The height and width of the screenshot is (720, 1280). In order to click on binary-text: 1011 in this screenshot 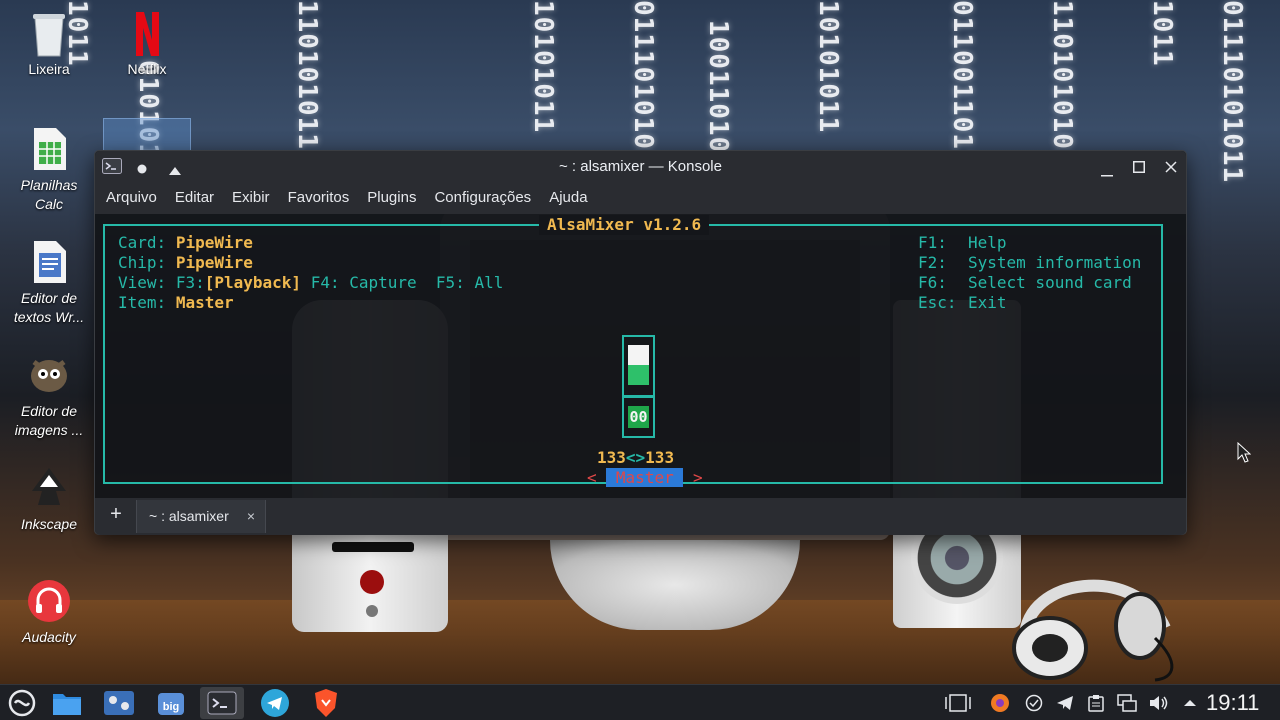, I will do `click(1162, 33)`.